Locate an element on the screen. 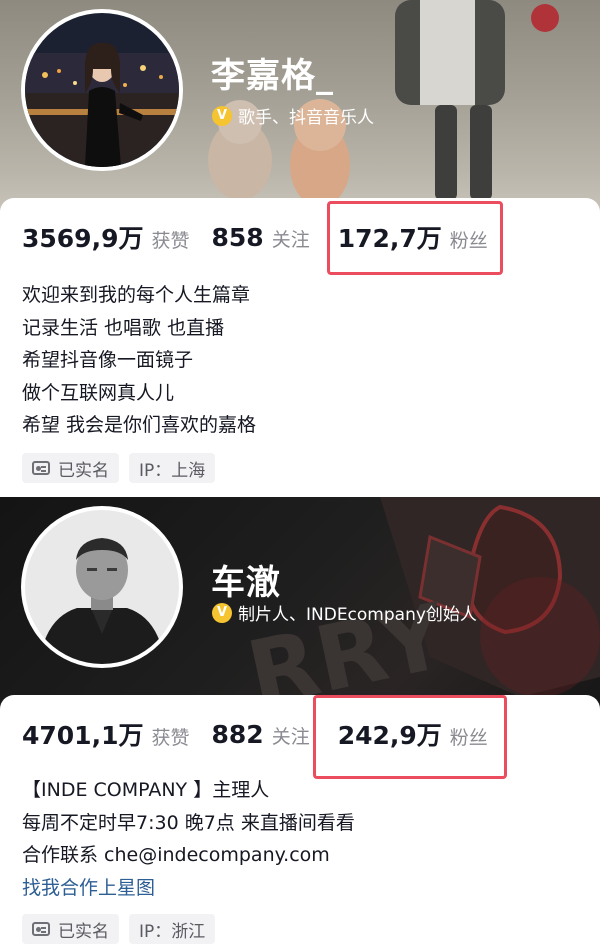 The height and width of the screenshot is (951, 600). following-stat: 882 关注 is located at coordinates (261, 734).